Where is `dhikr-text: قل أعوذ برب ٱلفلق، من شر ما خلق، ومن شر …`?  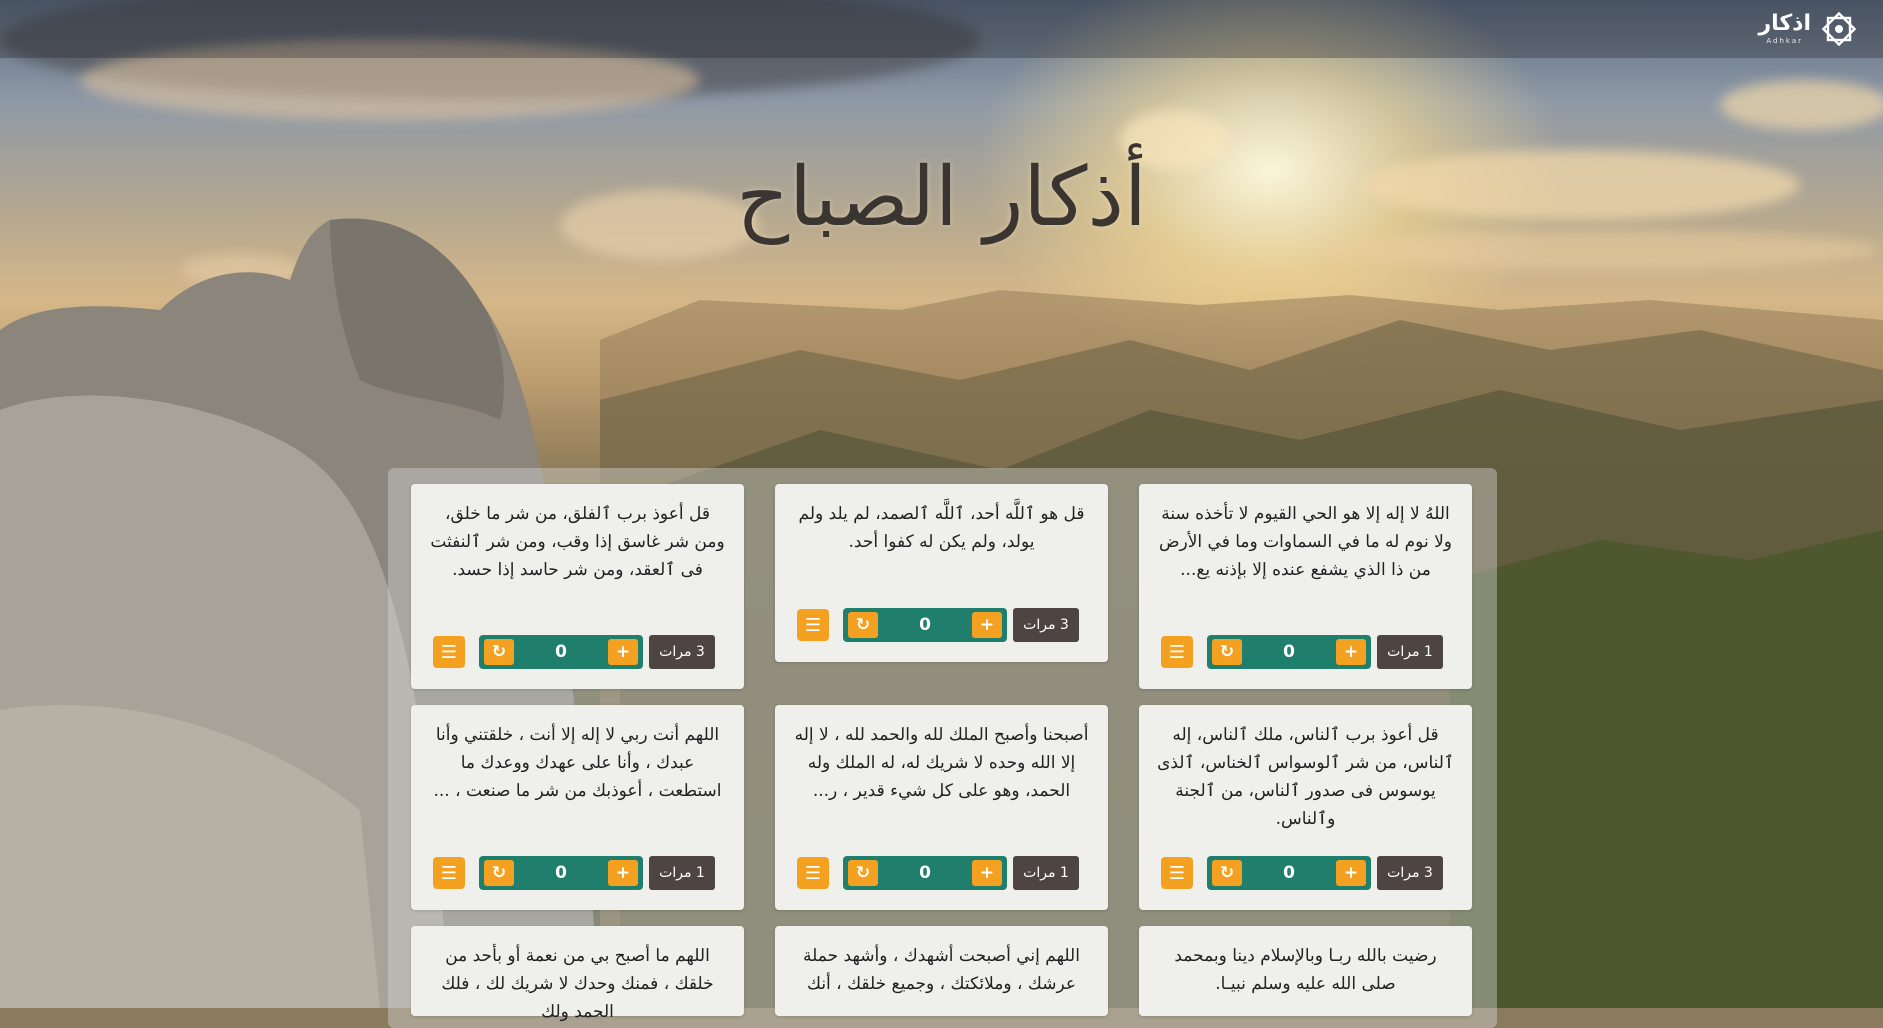 dhikr-text: قل أعوذ برب ٱلفلق، من شر ما خلق، ومن شر … is located at coordinates (577, 542).